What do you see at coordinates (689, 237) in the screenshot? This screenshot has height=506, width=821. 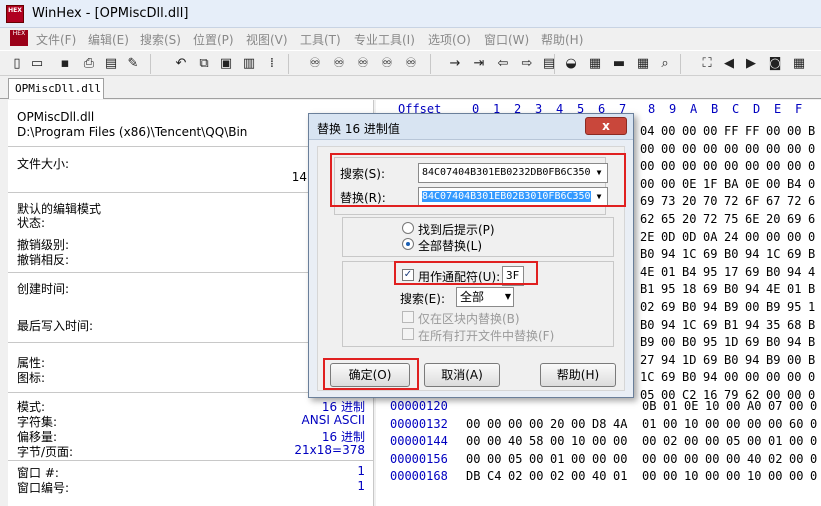 I see `hex-byte: 0D` at bounding box center [689, 237].